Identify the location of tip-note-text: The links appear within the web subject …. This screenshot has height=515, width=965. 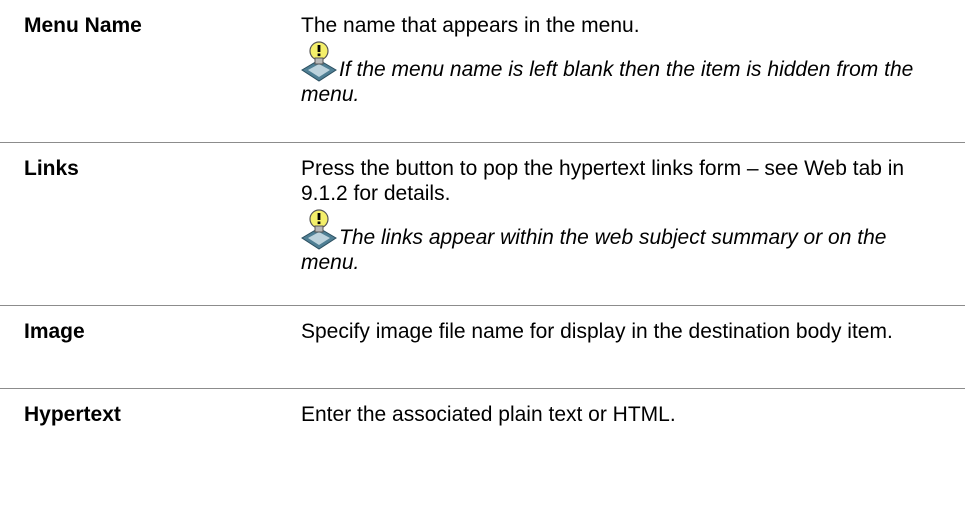
(594, 250).